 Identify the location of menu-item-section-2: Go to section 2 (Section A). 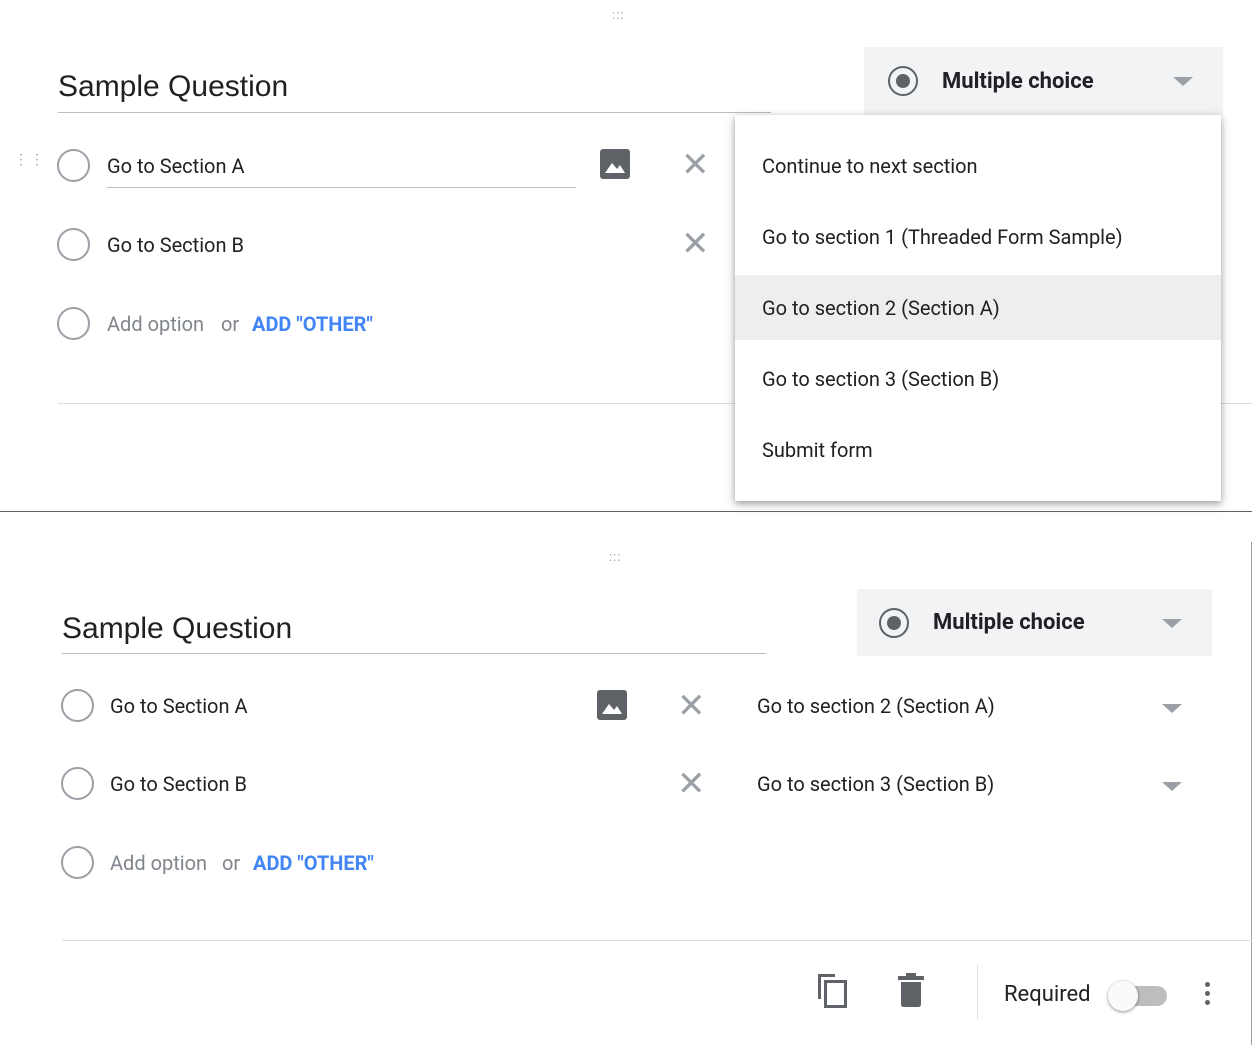
(978, 307).